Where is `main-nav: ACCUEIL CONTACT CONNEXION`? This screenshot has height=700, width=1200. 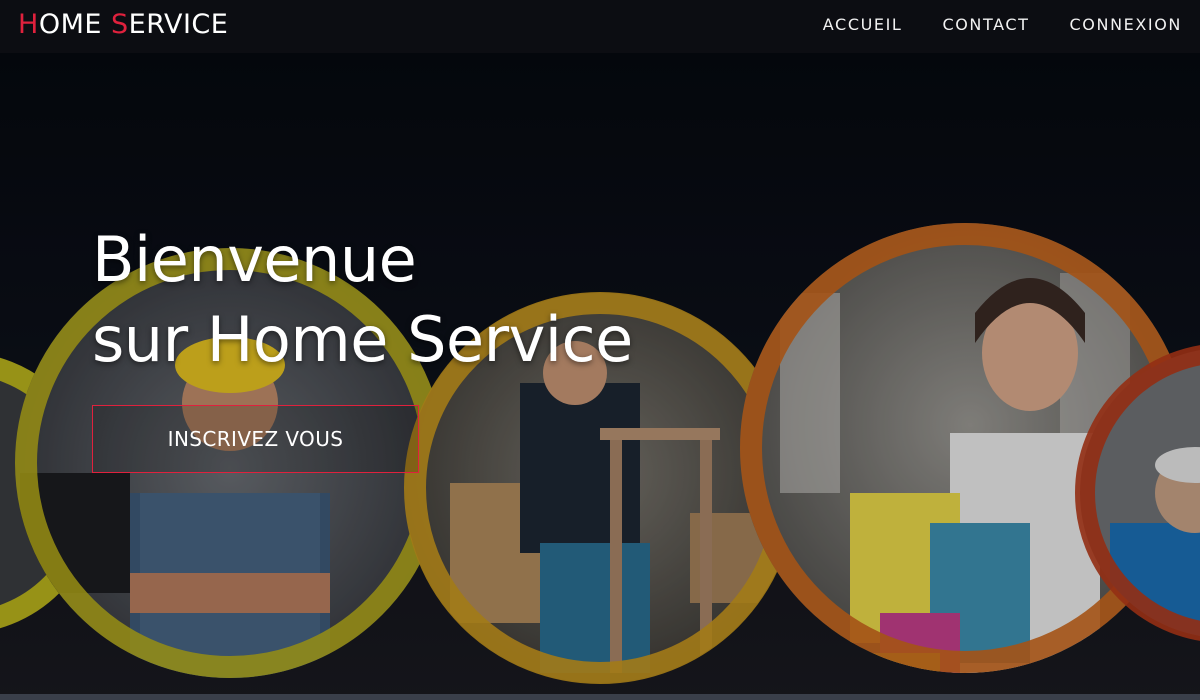 main-nav: ACCUEIL CONTACT CONNEXION is located at coordinates (1002, 25).